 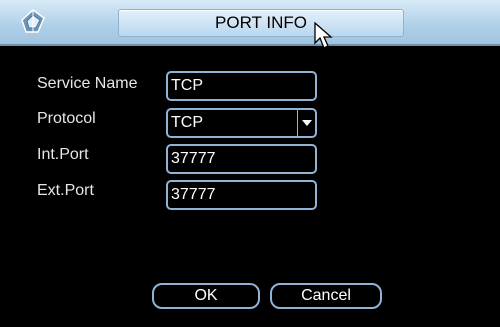 What do you see at coordinates (241, 86) in the screenshot?
I see `service-name-field: TCP` at bounding box center [241, 86].